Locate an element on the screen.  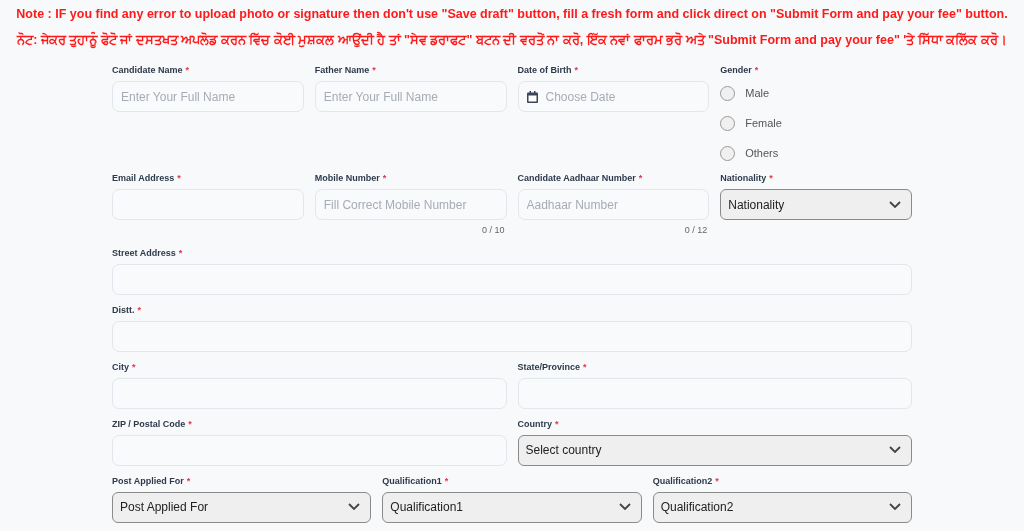
radio-label: Others is located at coordinates (762, 153).